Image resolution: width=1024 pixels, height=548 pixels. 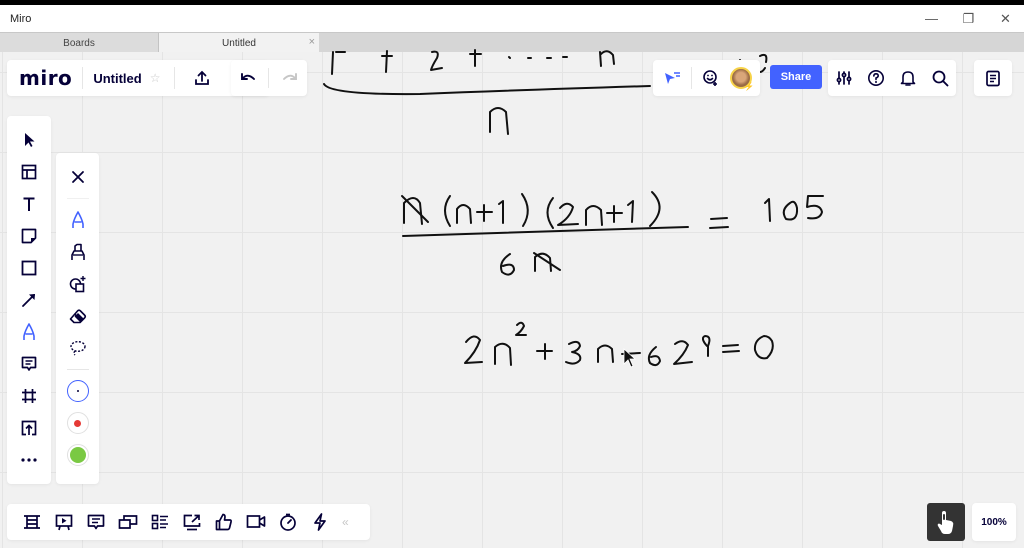 I want to click on tool-sticky-note, so click(x=29, y=236).